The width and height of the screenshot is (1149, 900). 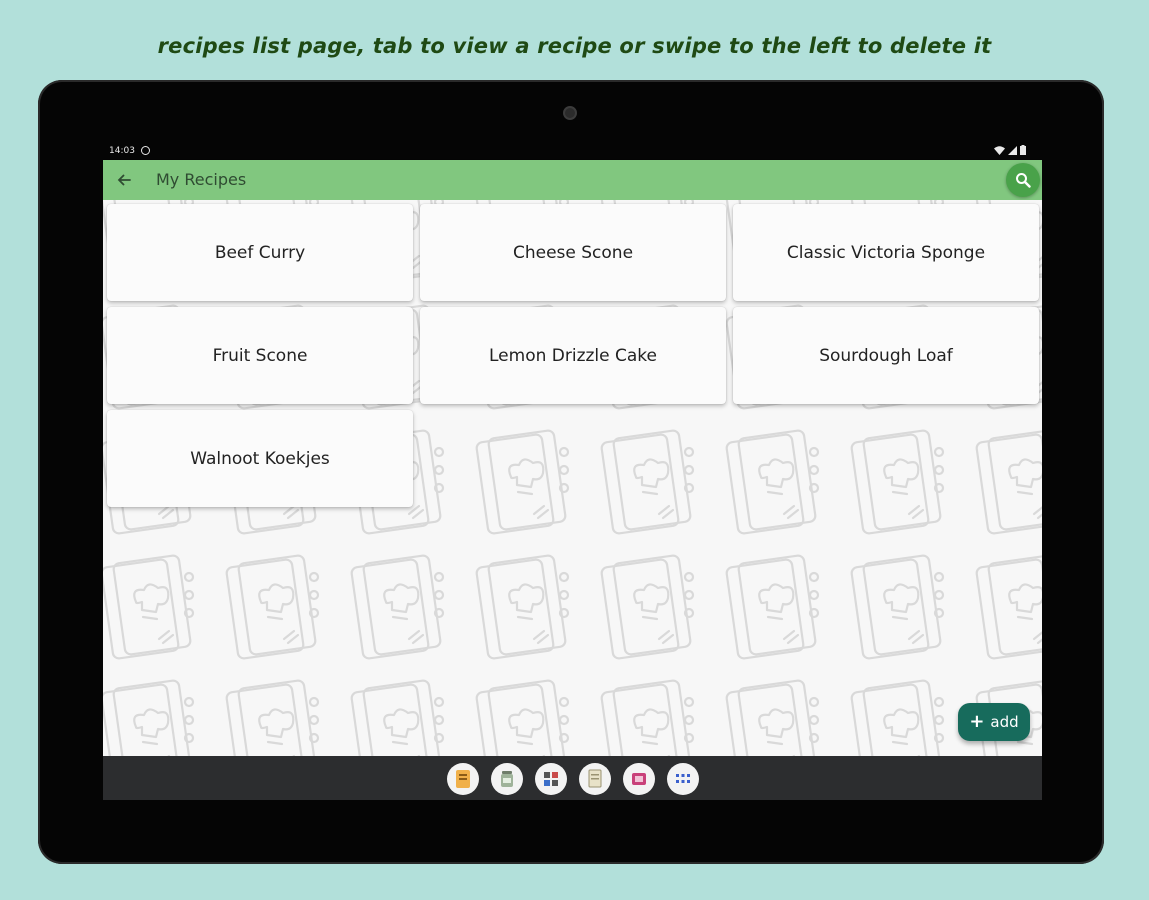 I want to click on add-recipe-button: + add, so click(x=994, y=722).